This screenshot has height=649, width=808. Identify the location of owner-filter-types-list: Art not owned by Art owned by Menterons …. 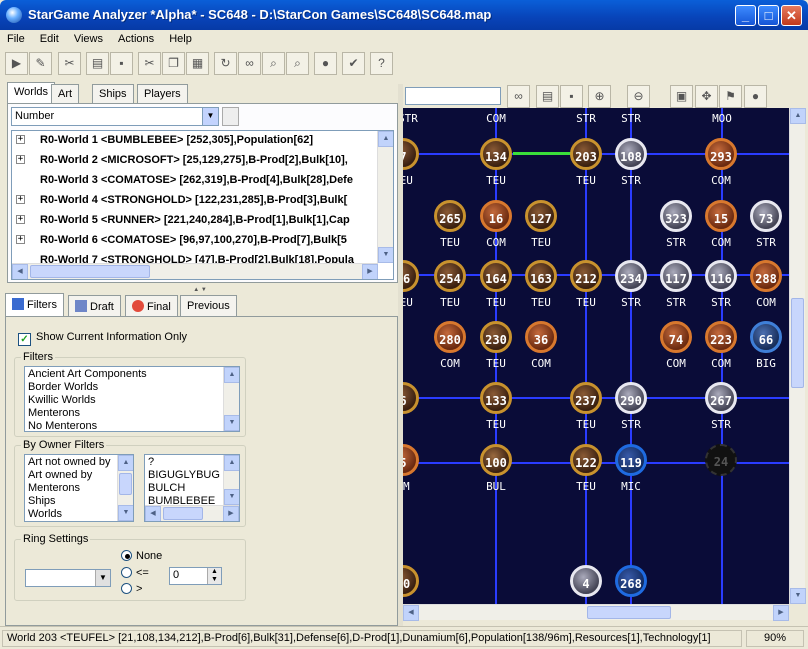
(79, 488).